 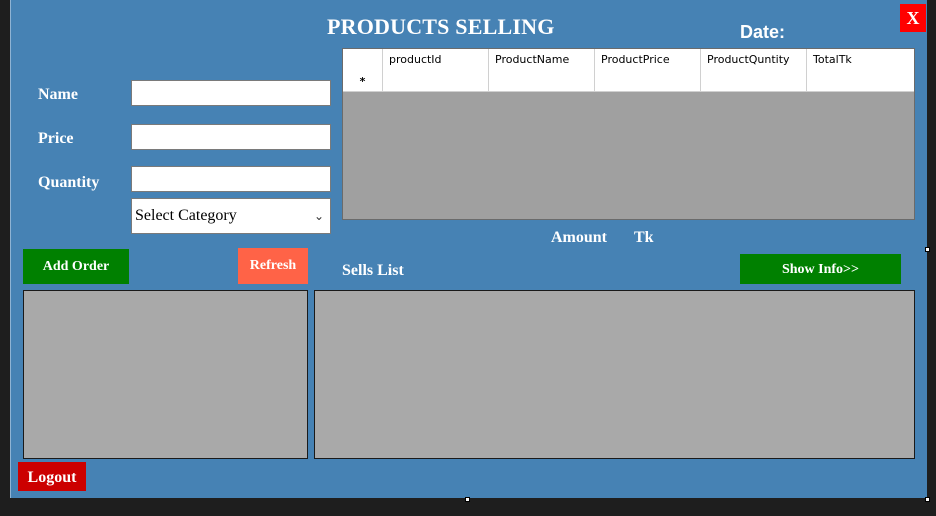 I want to click on close-button: X, so click(x=913, y=18).